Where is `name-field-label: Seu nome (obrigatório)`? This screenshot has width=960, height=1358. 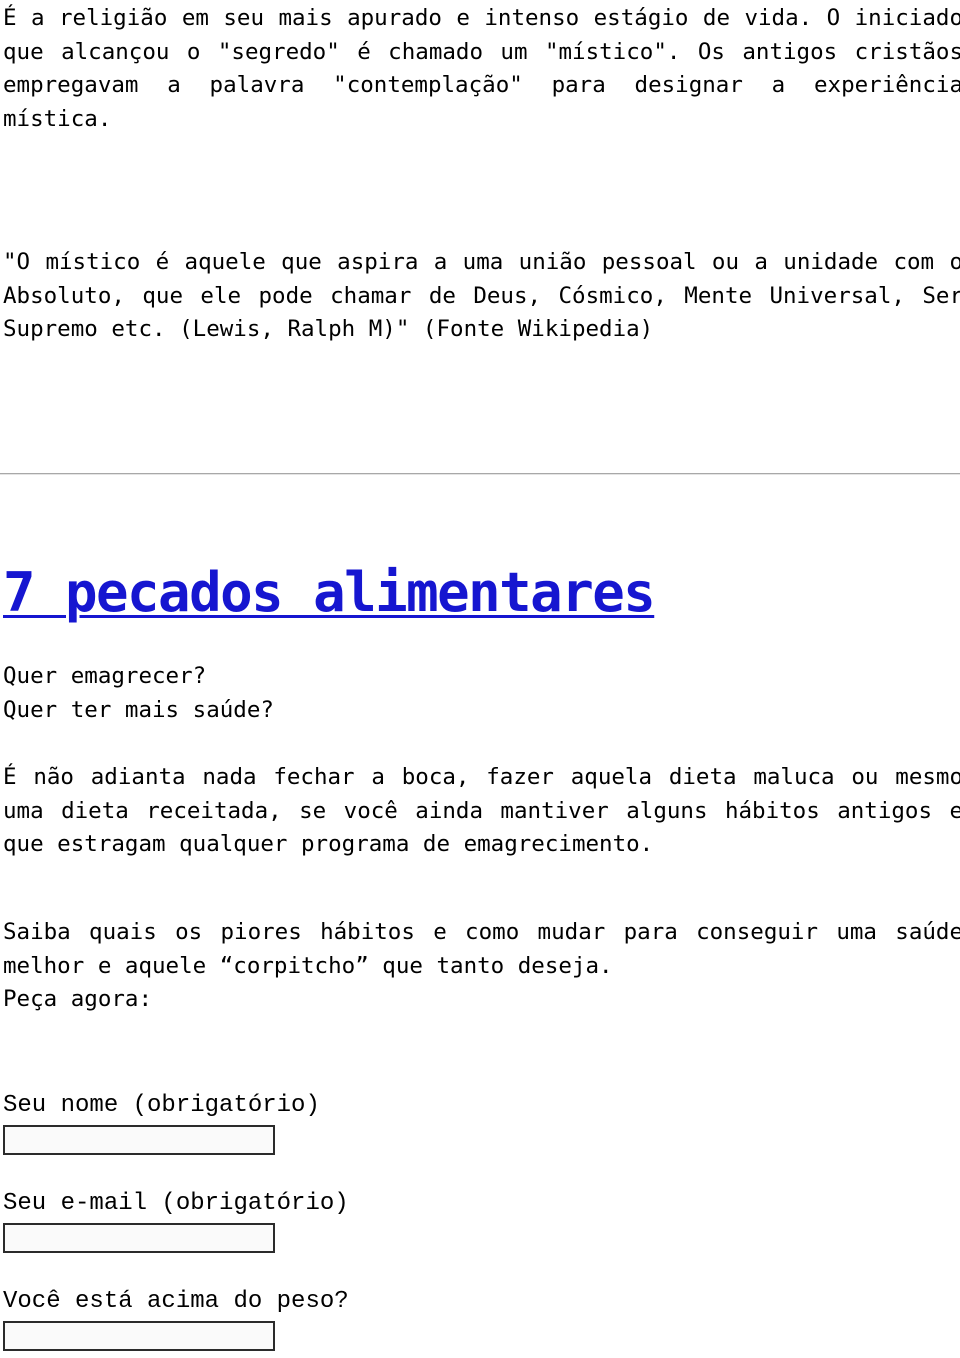 name-field-label: Seu nome (obrigatório) is located at coordinates (161, 1105).